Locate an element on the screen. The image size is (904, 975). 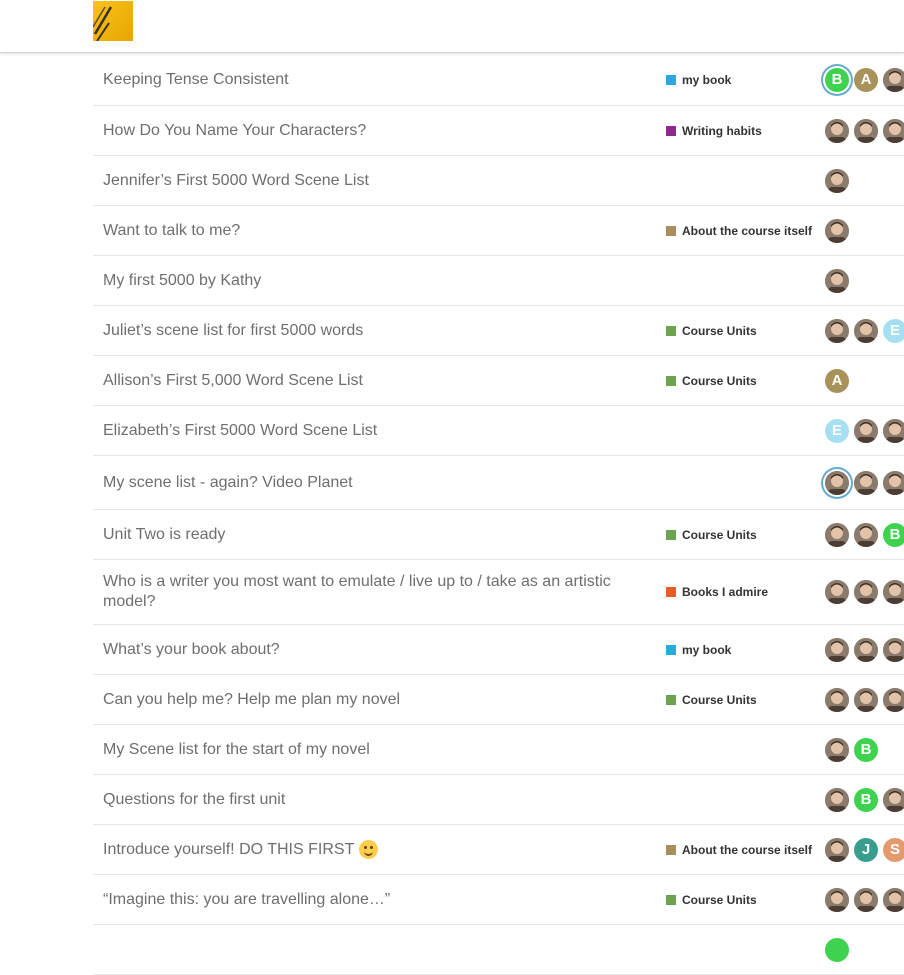
topic-title-text: Questions for the first unit is located at coordinates (194, 800).